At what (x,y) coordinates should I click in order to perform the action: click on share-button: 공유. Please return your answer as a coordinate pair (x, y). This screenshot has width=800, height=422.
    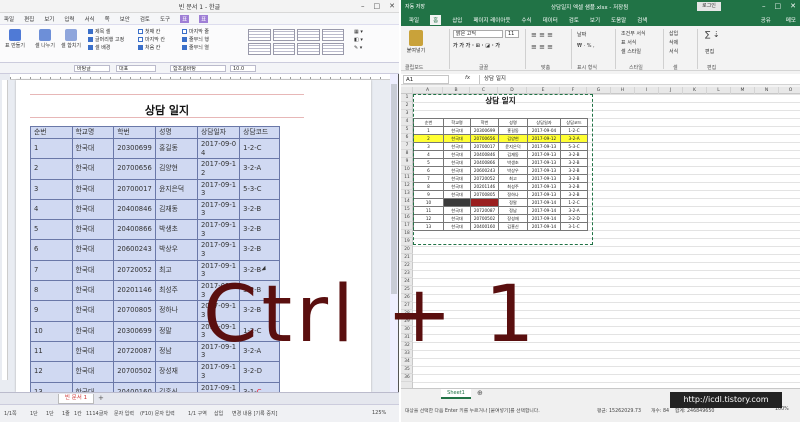
    Looking at the image, I should click on (766, 20).